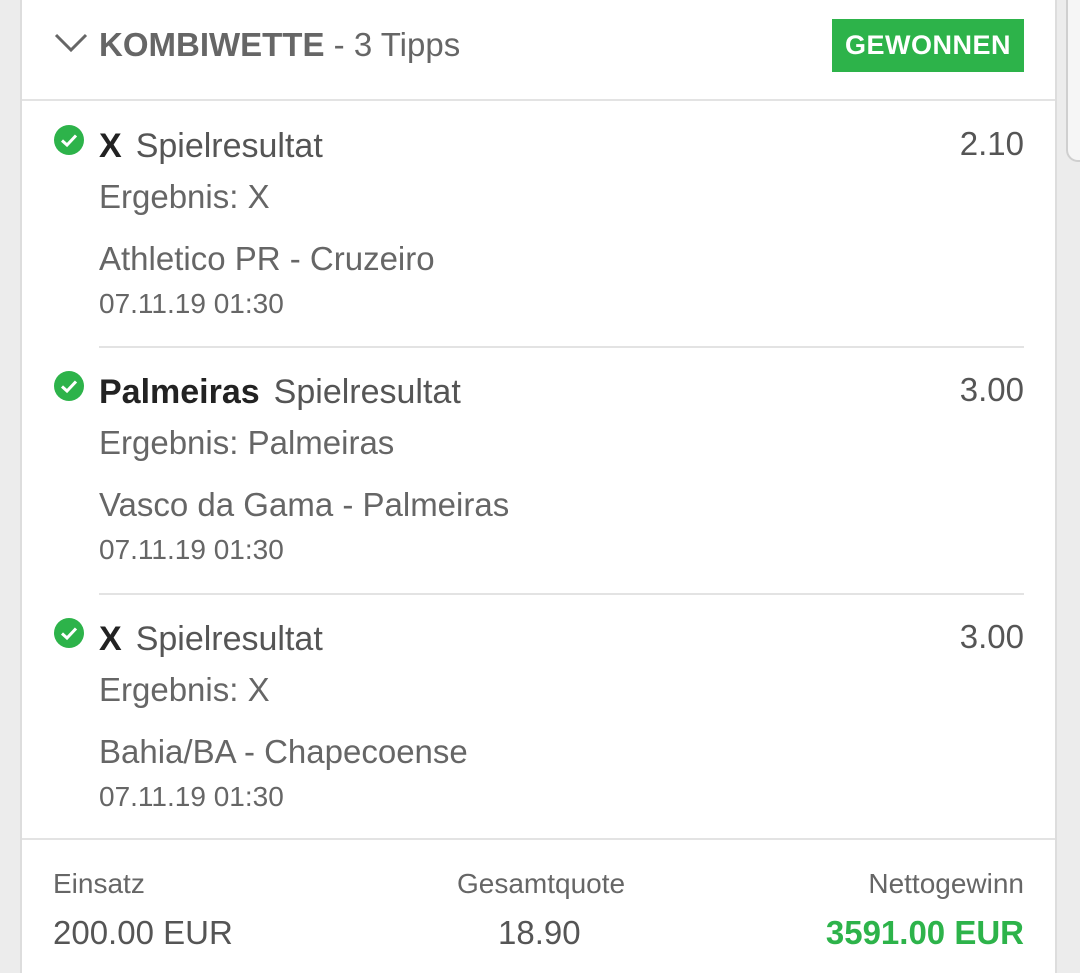 This screenshot has width=1080, height=973. Describe the element at coordinates (143, 932) in the screenshot. I see `stake-value: 200.00 EUR` at that location.